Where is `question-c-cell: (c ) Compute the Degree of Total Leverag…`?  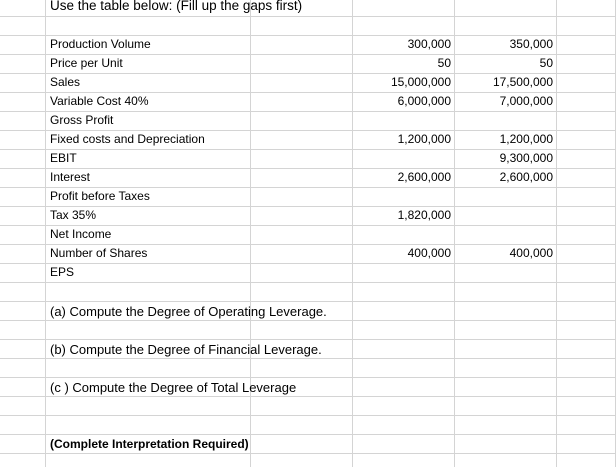
question-c-cell: (c ) Compute the Degree of Total Leverag… is located at coordinates (173, 387).